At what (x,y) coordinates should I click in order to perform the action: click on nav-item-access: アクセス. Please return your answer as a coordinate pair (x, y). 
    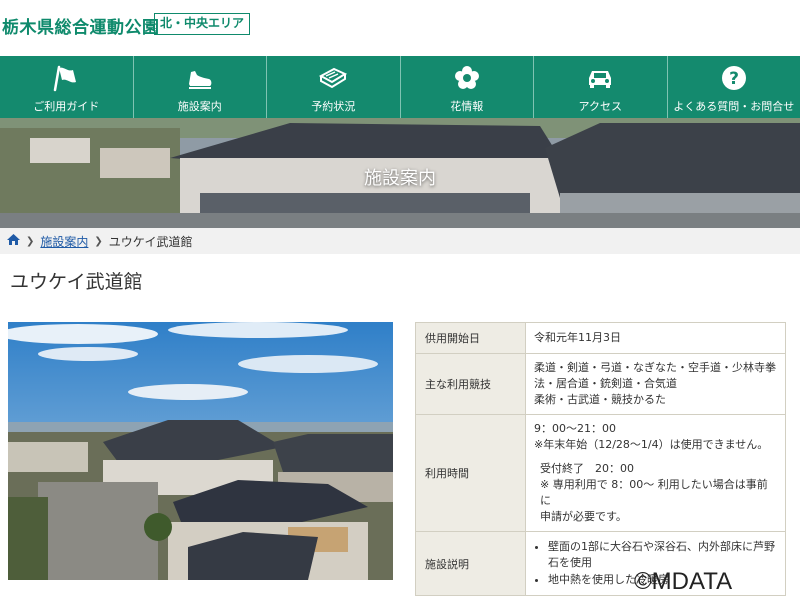
    Looking at the image, I should click on (600, 87).